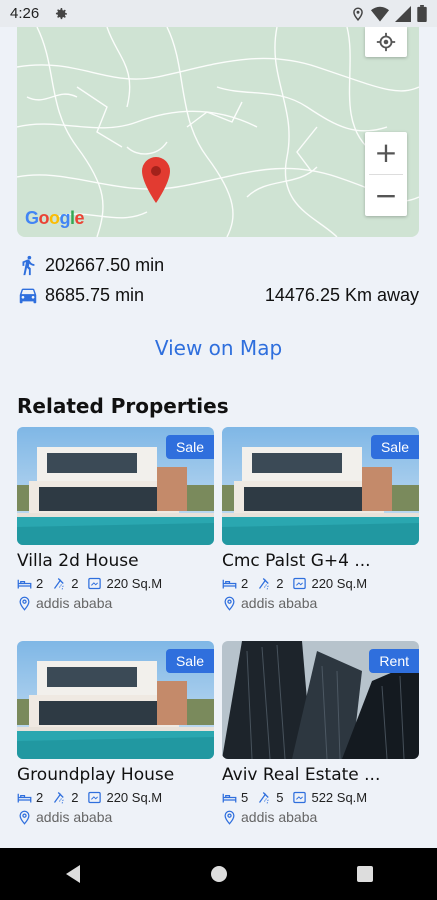 The width and height of the screenshot is (437, 900). I want to click on back-icon, so click(73, 874).